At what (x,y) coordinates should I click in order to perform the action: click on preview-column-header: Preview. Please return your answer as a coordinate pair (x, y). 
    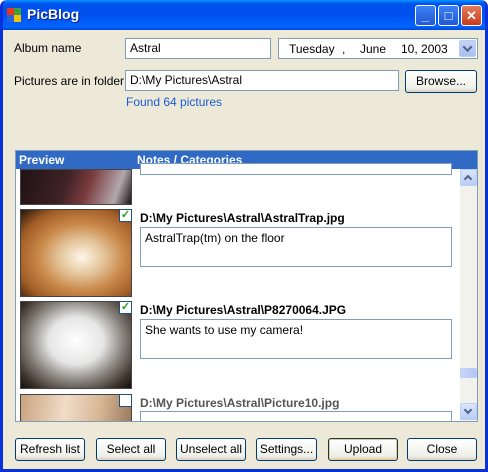
    Looking at the image, I should click on (41, 160).